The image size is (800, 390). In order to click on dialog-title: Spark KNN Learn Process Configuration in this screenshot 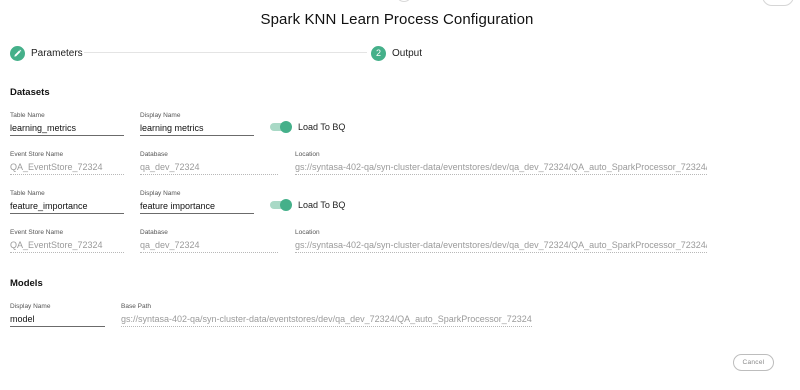, I will do `click(397, 19)`.